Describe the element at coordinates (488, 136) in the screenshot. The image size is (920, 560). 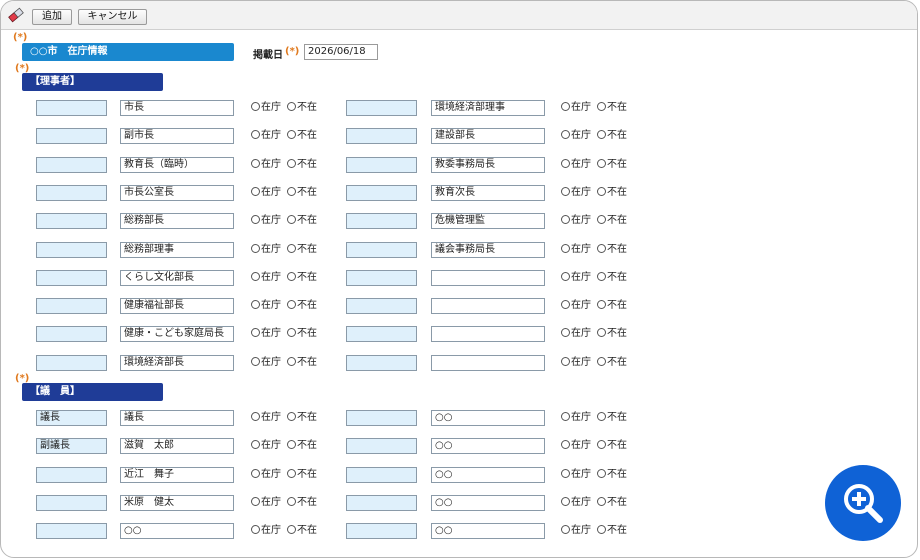
I see `name-field: 建設部長` at that location.